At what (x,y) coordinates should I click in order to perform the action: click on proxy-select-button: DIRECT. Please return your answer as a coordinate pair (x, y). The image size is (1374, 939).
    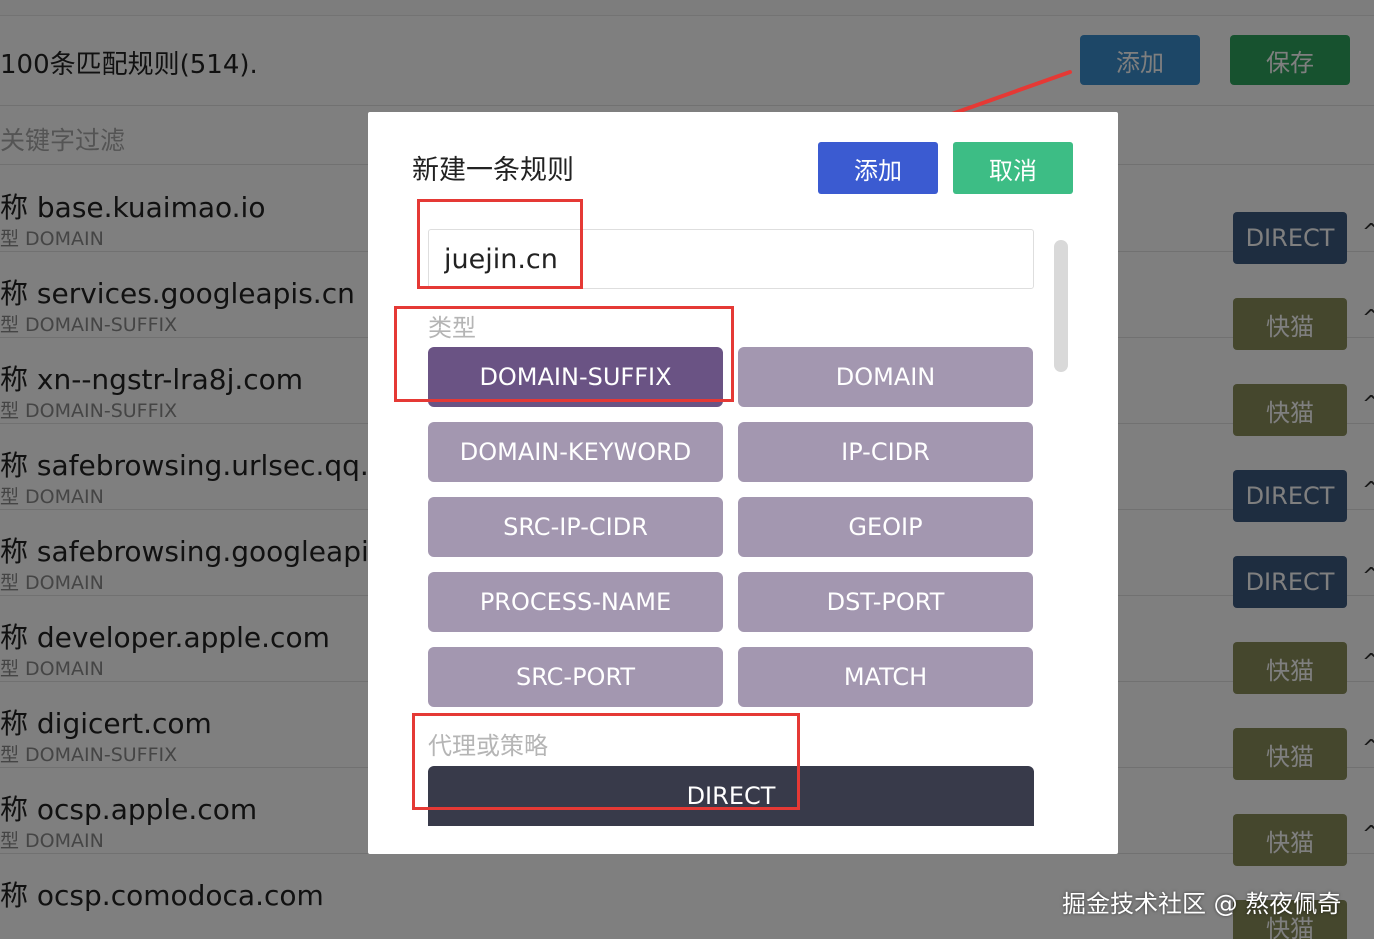
    Looking at the image, I should click on (731, 796).